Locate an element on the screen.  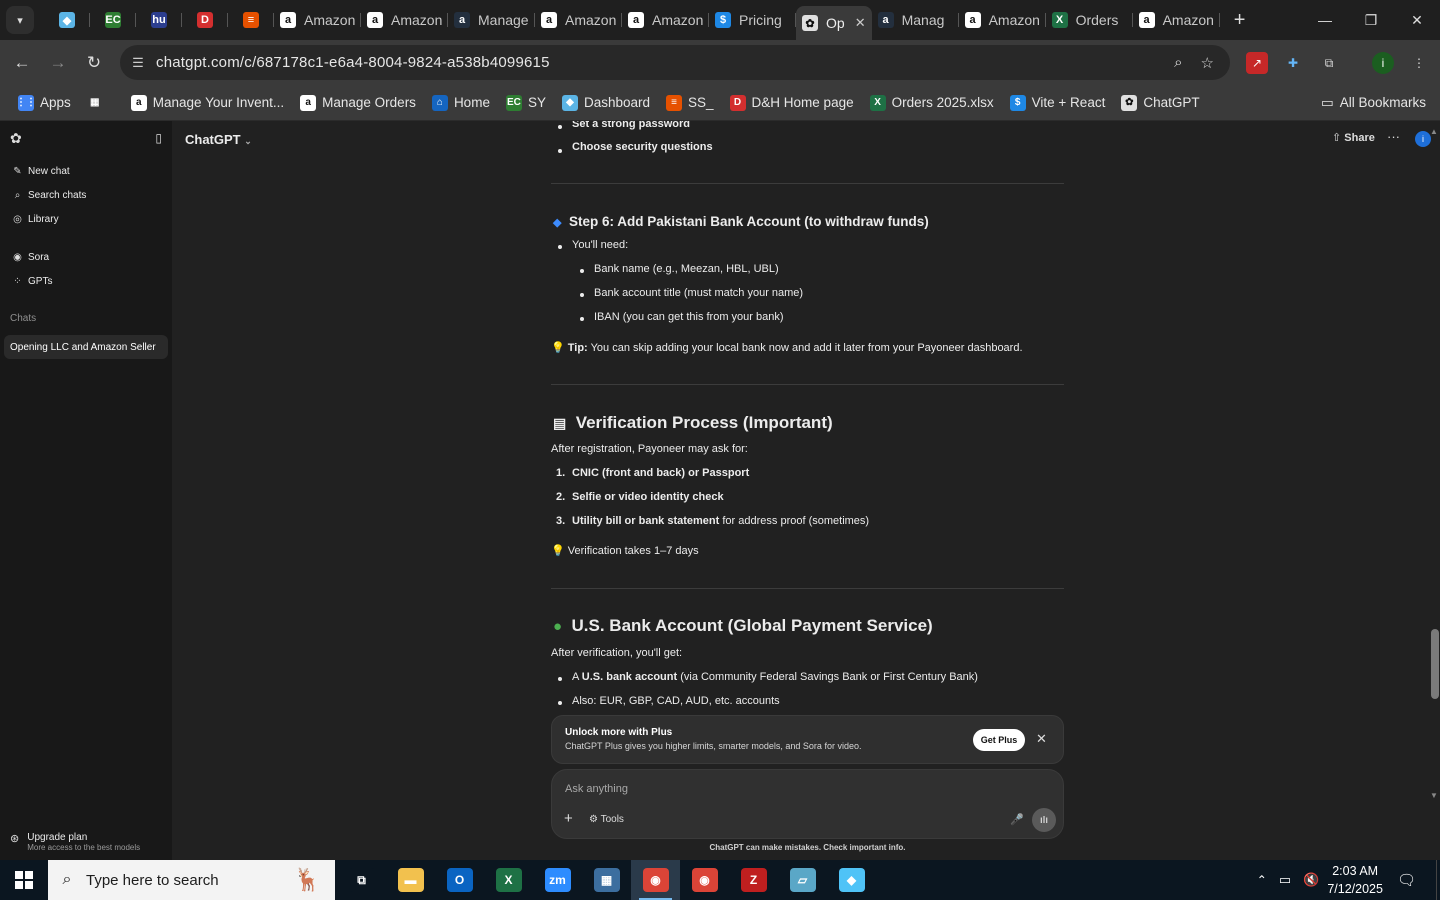
bookmark-item: $ Vite + React is located at coordinates (1057, 102).